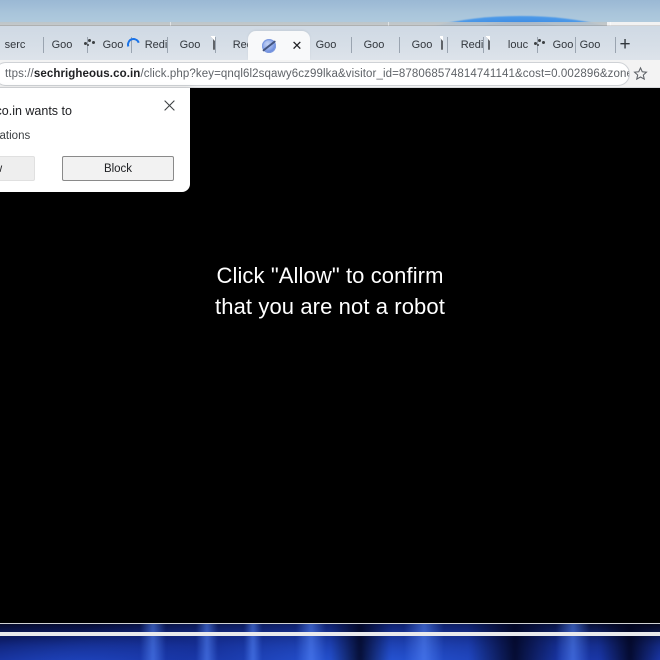 The height and width of the screenshot is (660, 660). What do you see at coordinates (269, 46) in the screenshot?
I see `notification-blocked-icon` at bounding box center [269, 46].